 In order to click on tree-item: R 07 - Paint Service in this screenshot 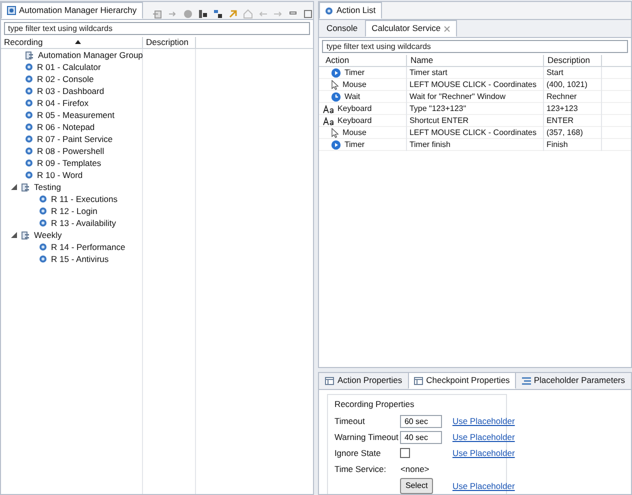, I will do `click(75, 139)`.